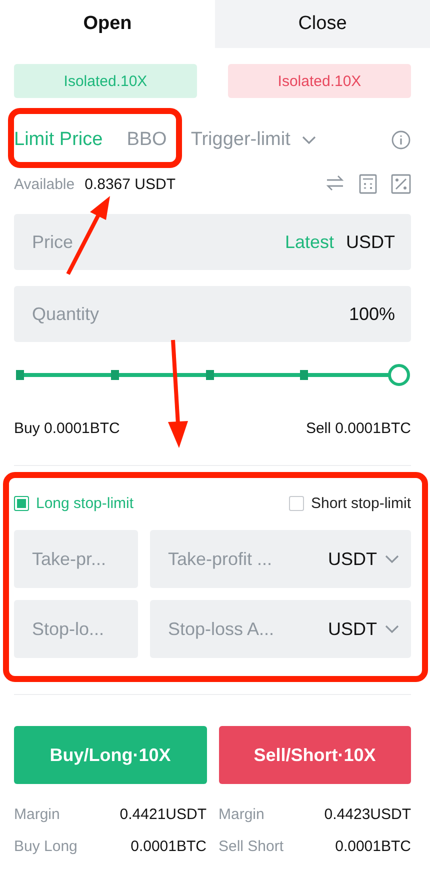 Image resolution: width=430 pixels, height=876 pixels. What do you see at coordinates (58, 140) in the screenshot?
I see `order-type-tab: Limit Price` at bounding box center [58, 140].